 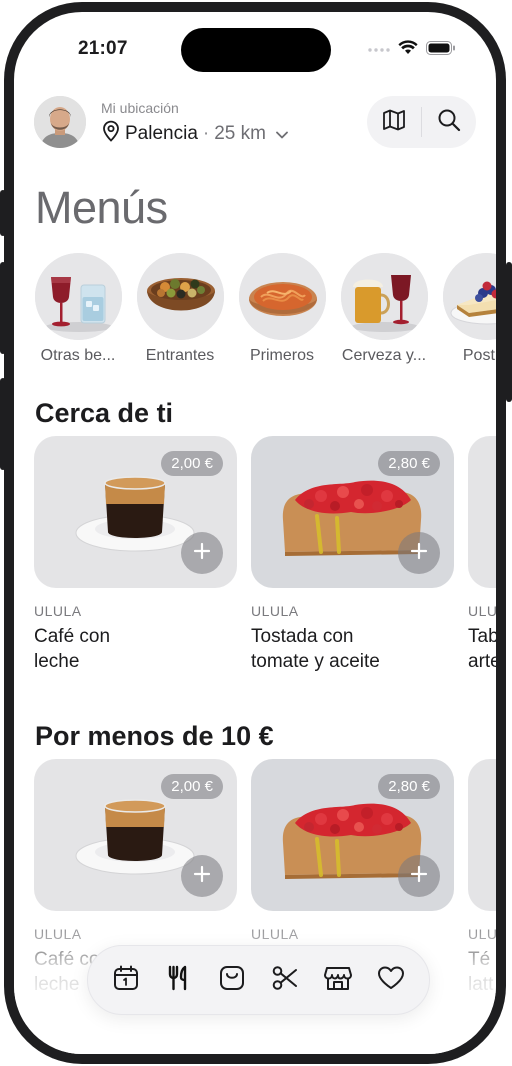 I want to click on product-card: ULUL Té c latt, so click(x=482, y=878).